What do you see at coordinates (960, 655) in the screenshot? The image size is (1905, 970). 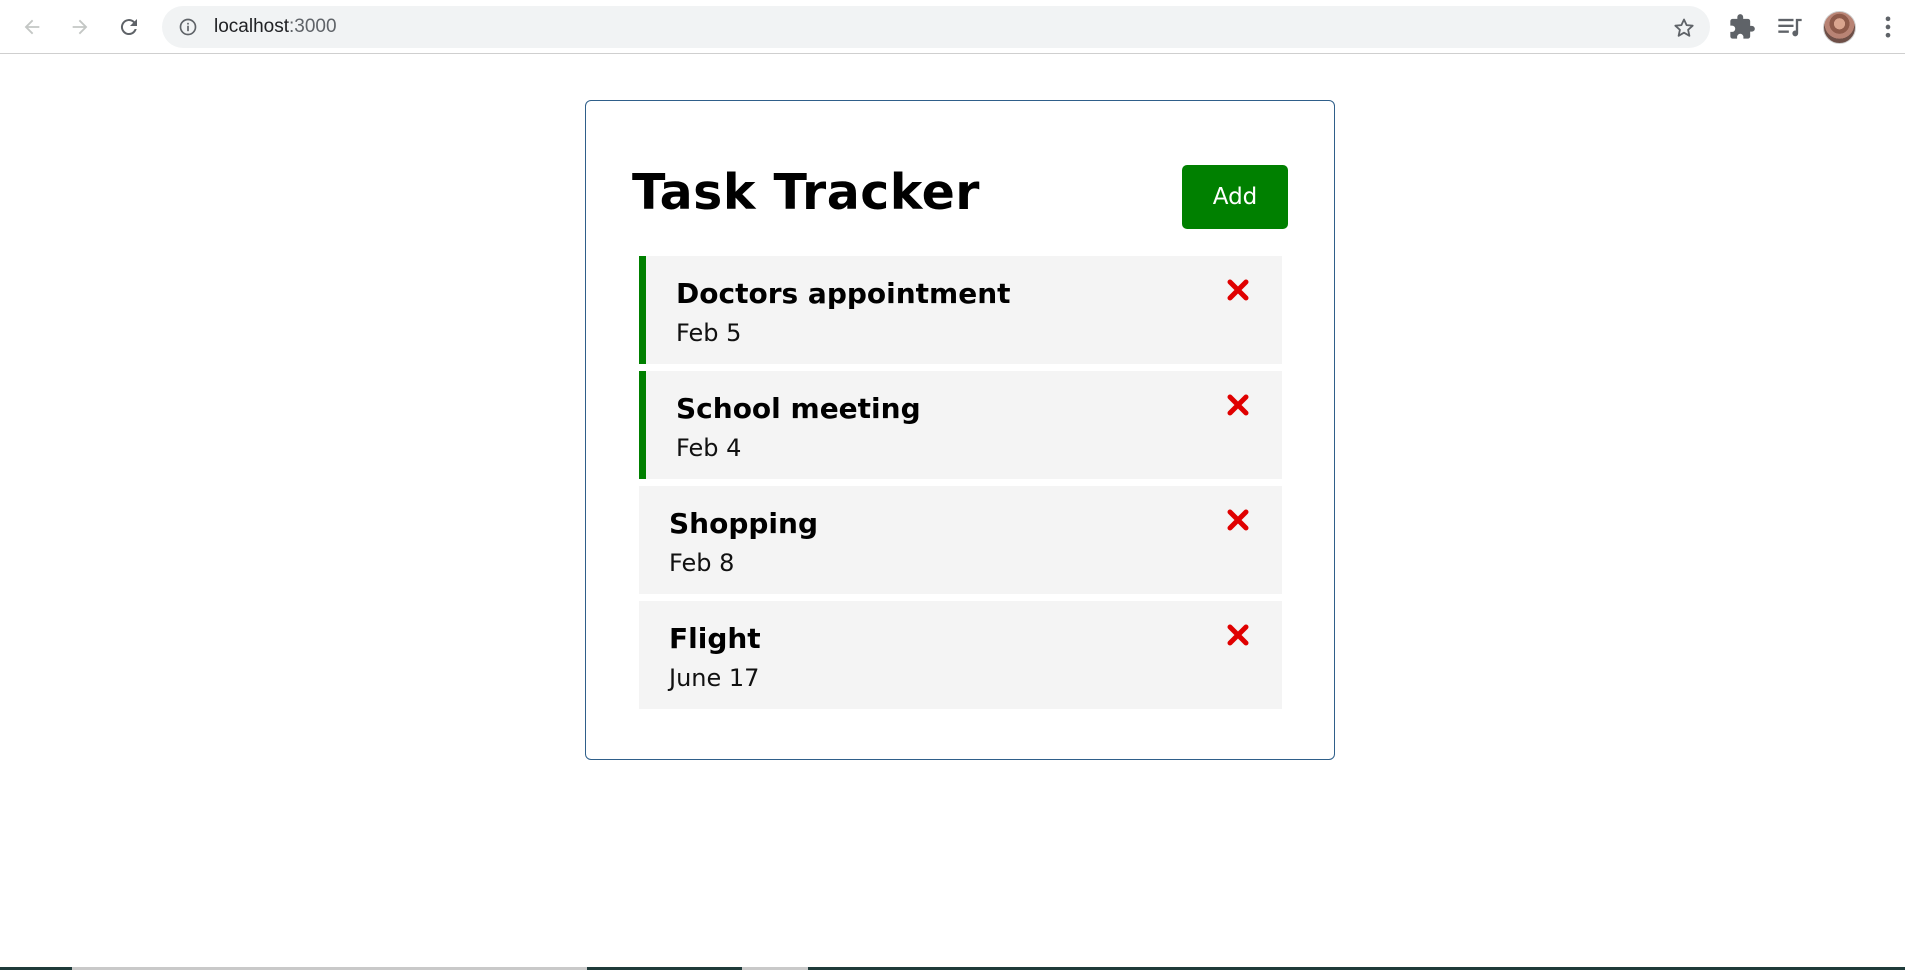 I see `task-item: Flight June 17` at bounding box center [960, 655].